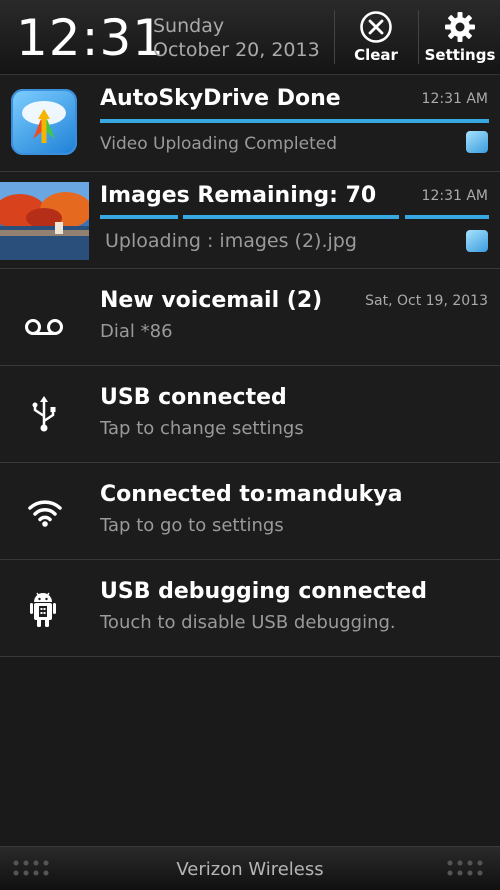 Image resolution: width=500 pixels, height=890 pixels. Describe the element at coordinates (294, 121) in the screenshot. I see `upload-progress-bar` at that location.